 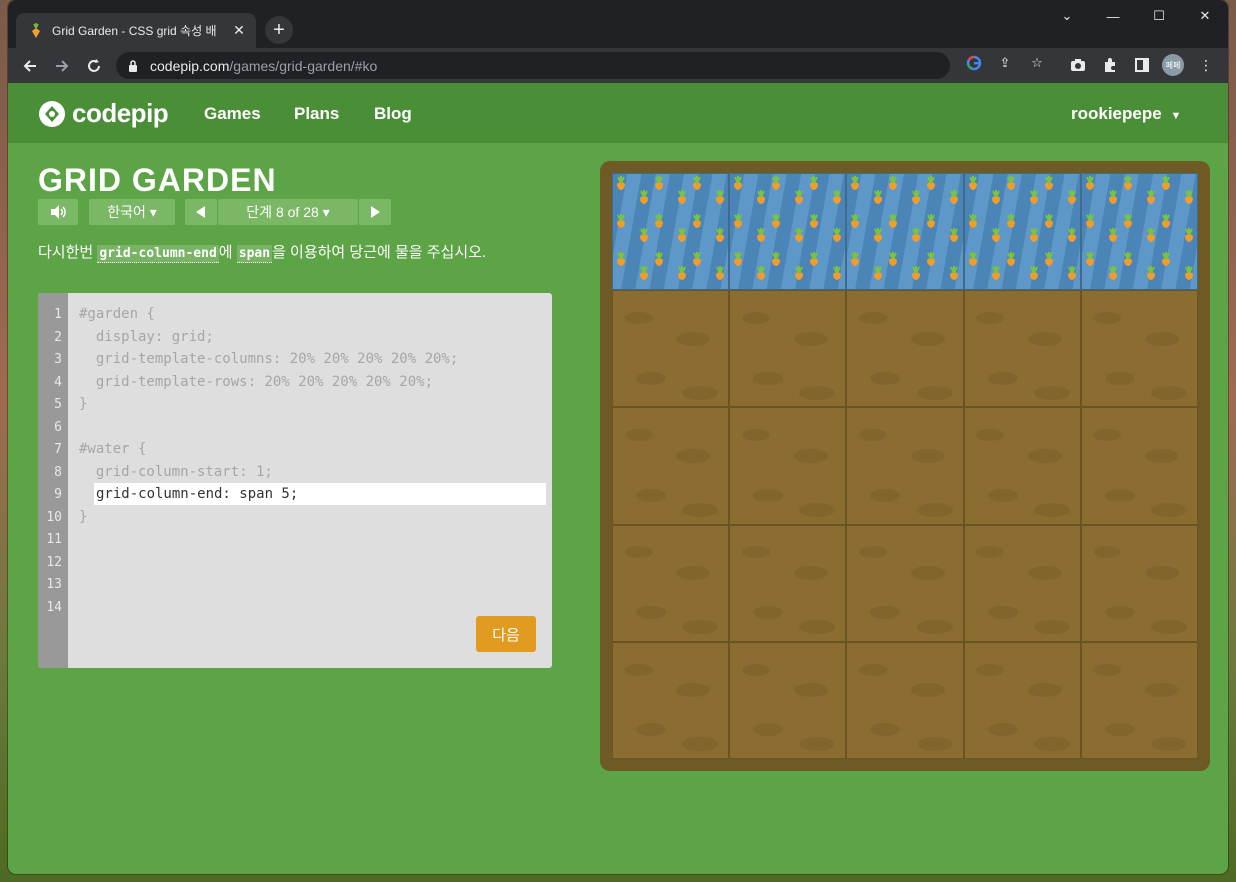 What do you see at coordinates (1005, 63) in the screenshot?
I see `share-icon: ⇪` at bounding box center [1005, 63].